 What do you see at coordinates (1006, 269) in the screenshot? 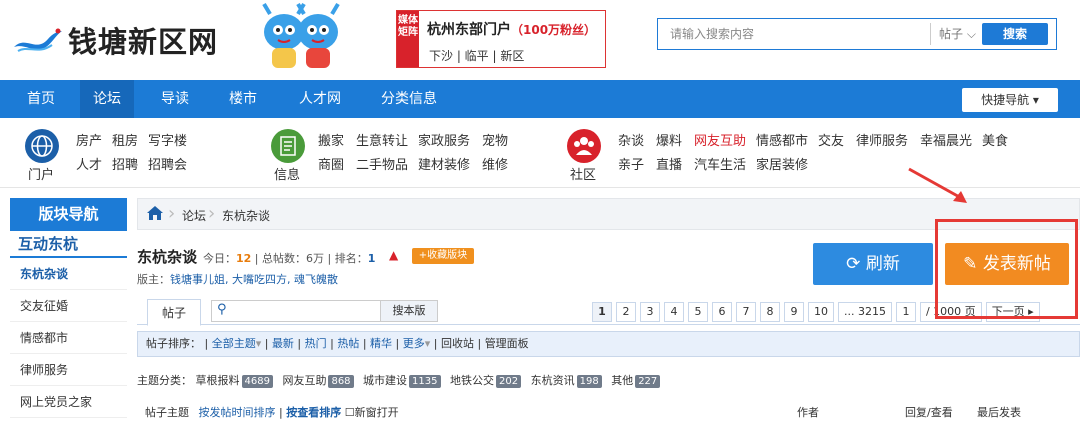
I see `annotation-highlight-box` at bounding box center [1006, 269].